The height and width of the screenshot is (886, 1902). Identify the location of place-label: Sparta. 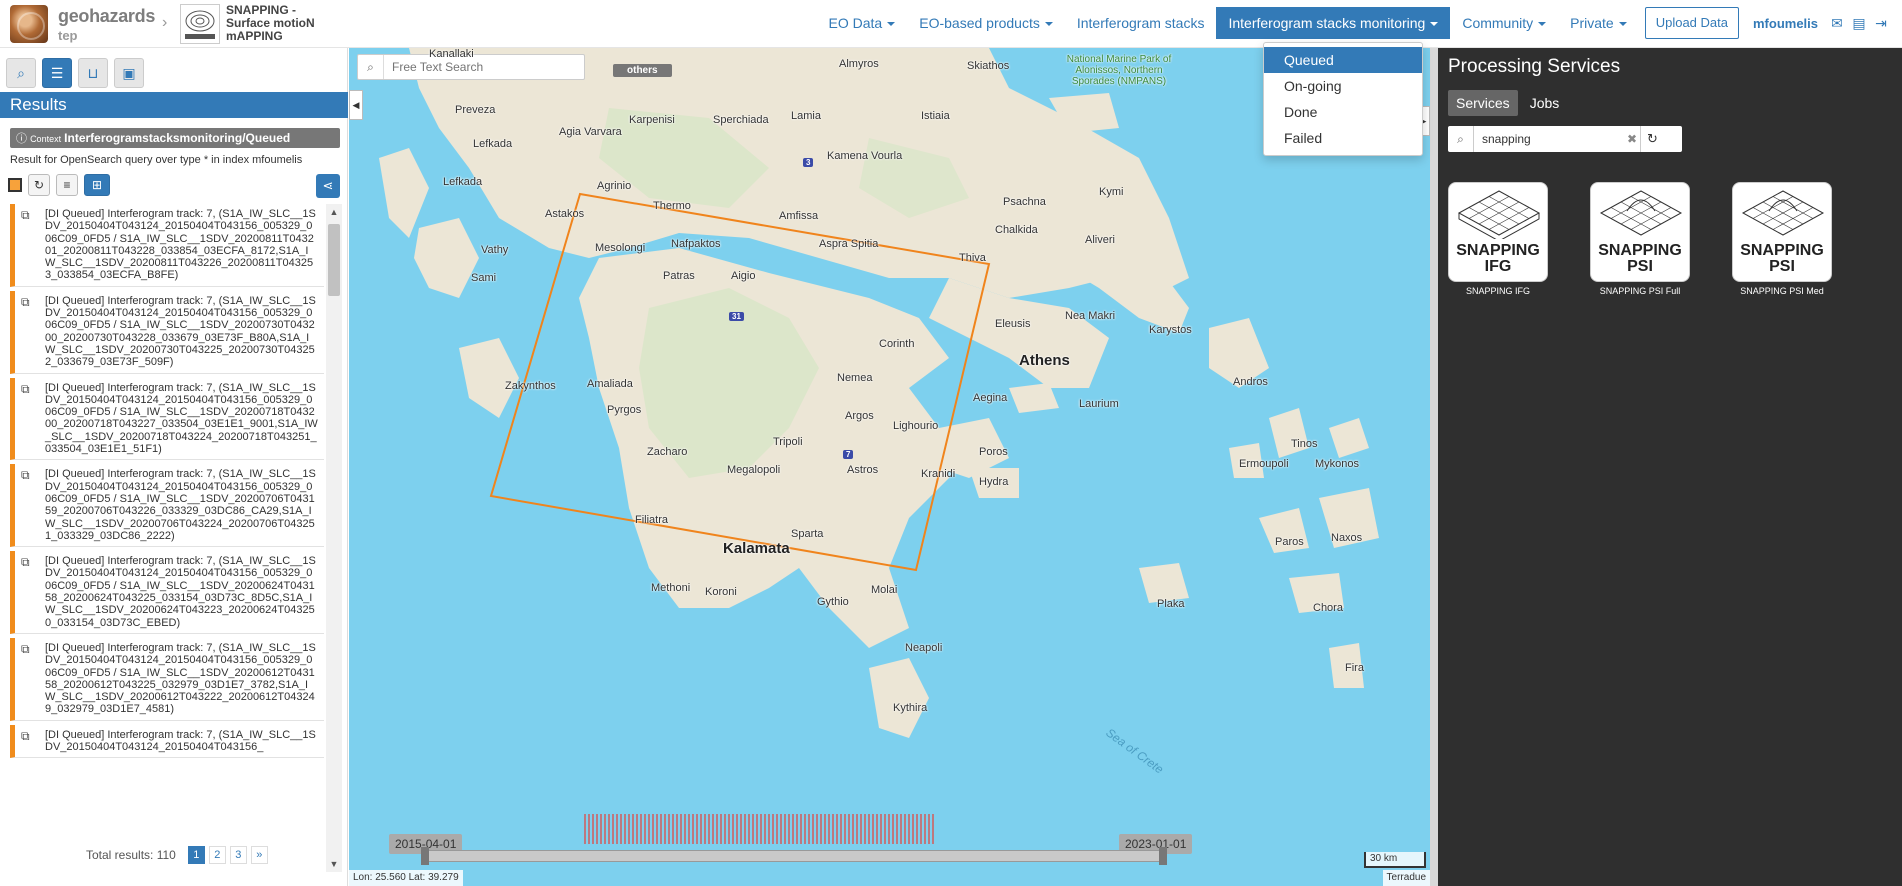
(807, 534).